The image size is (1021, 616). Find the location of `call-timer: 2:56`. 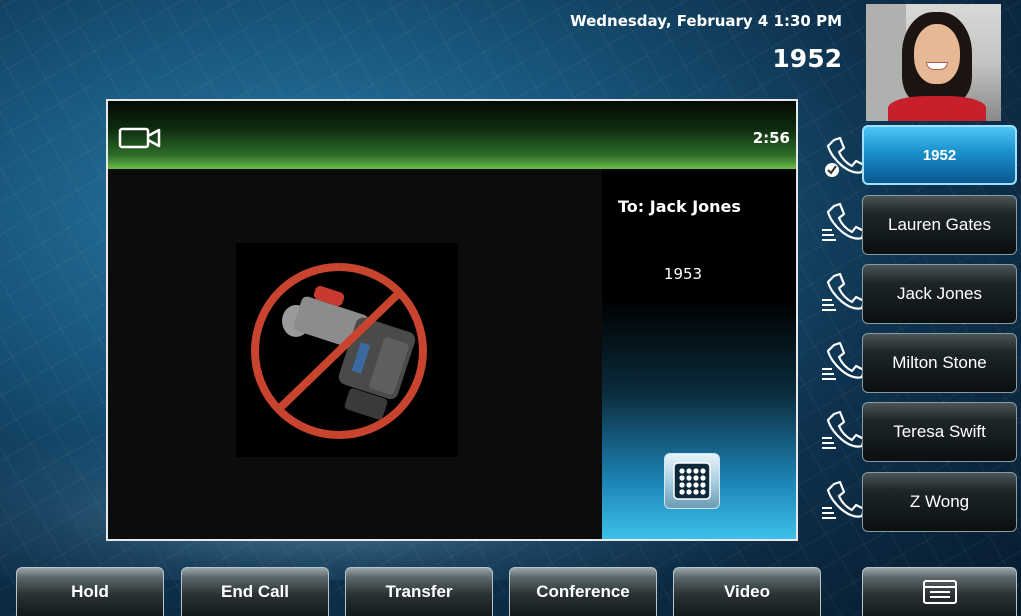

call-timer: 2:56 is located at coordinates (771, 138).